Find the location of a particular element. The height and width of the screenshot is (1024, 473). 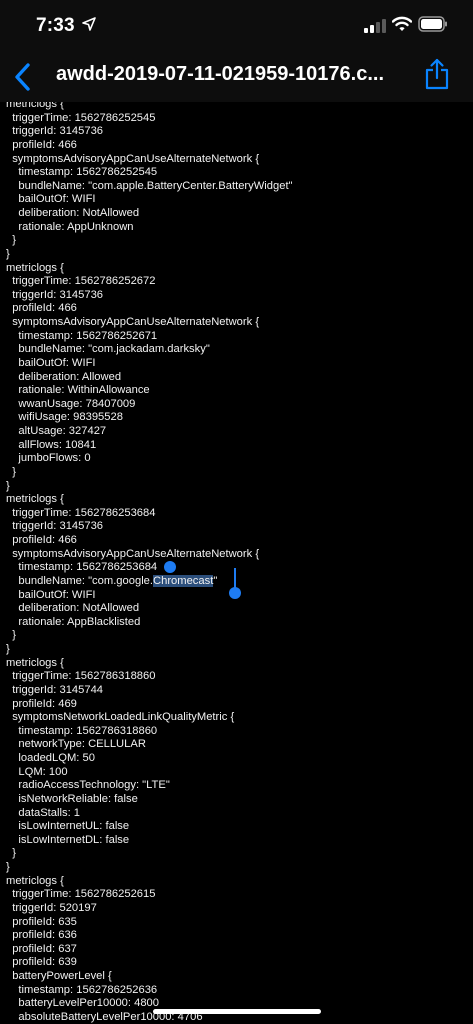

selected-text: Chromecast is located at coordinates (183, 580).